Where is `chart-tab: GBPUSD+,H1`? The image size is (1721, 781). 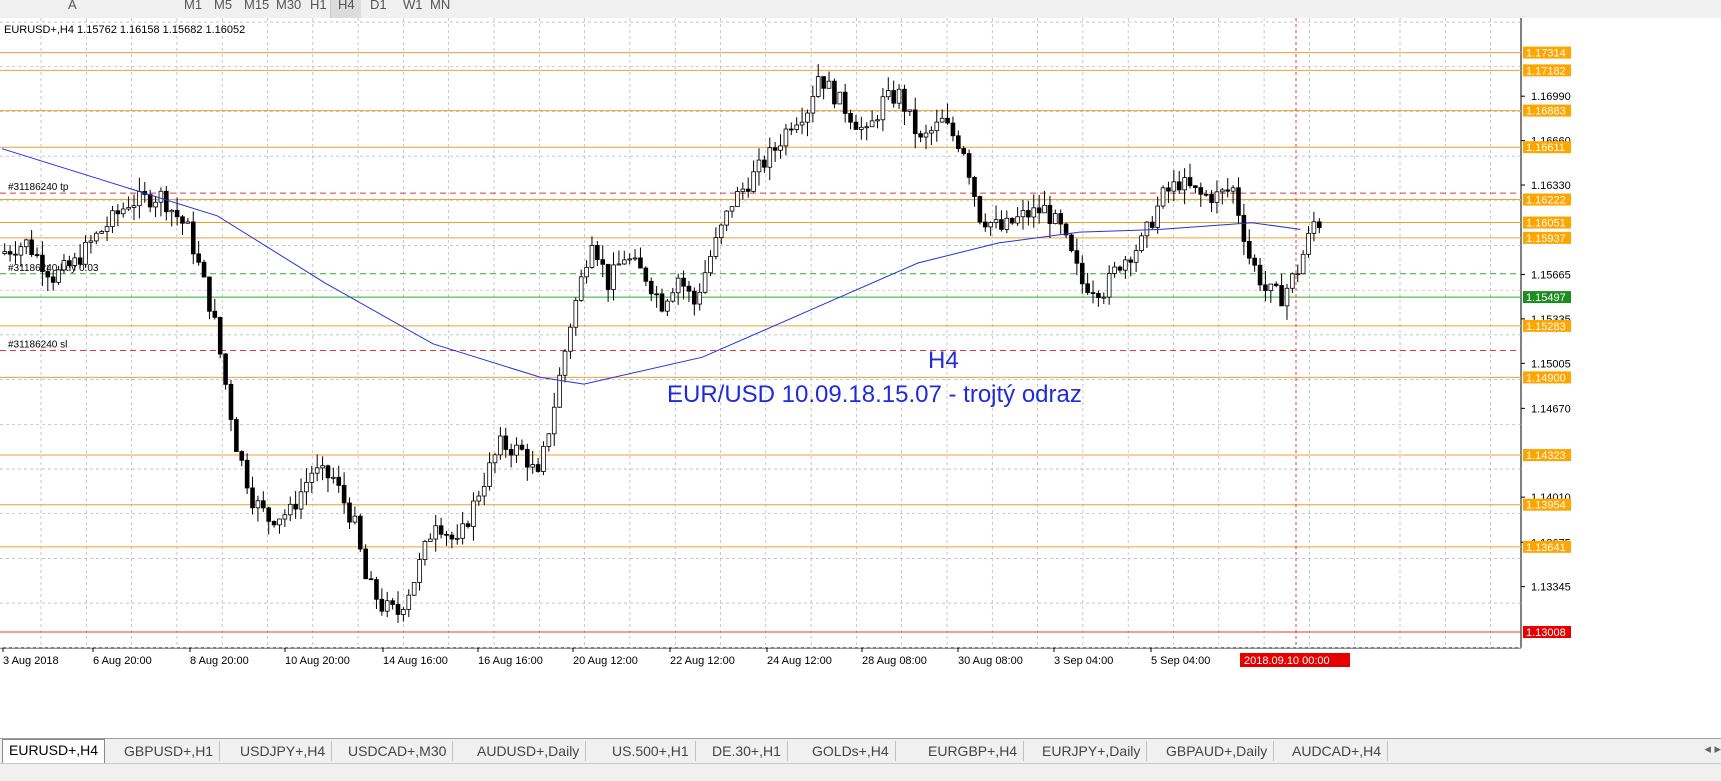
chart-tab: GBPUSD+,H1 is located at coordinates (169, 751).